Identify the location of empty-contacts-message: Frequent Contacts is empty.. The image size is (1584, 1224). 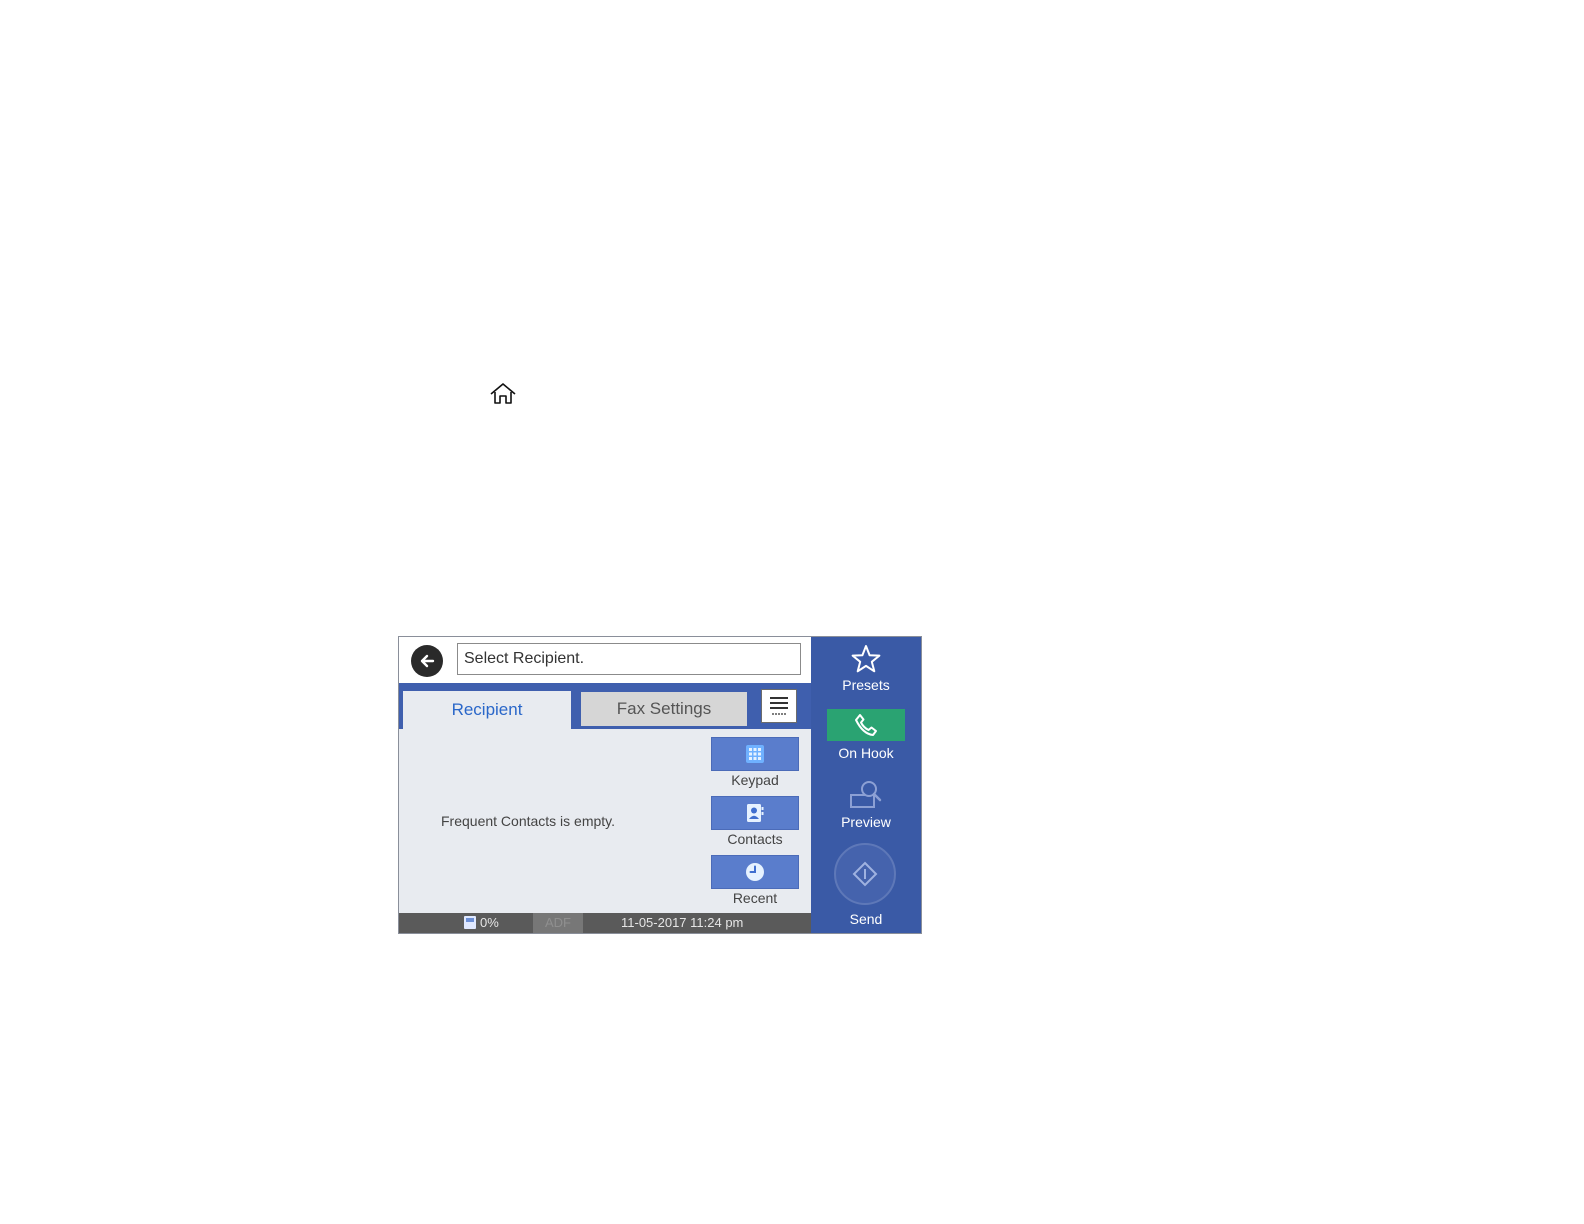
(528, 821).